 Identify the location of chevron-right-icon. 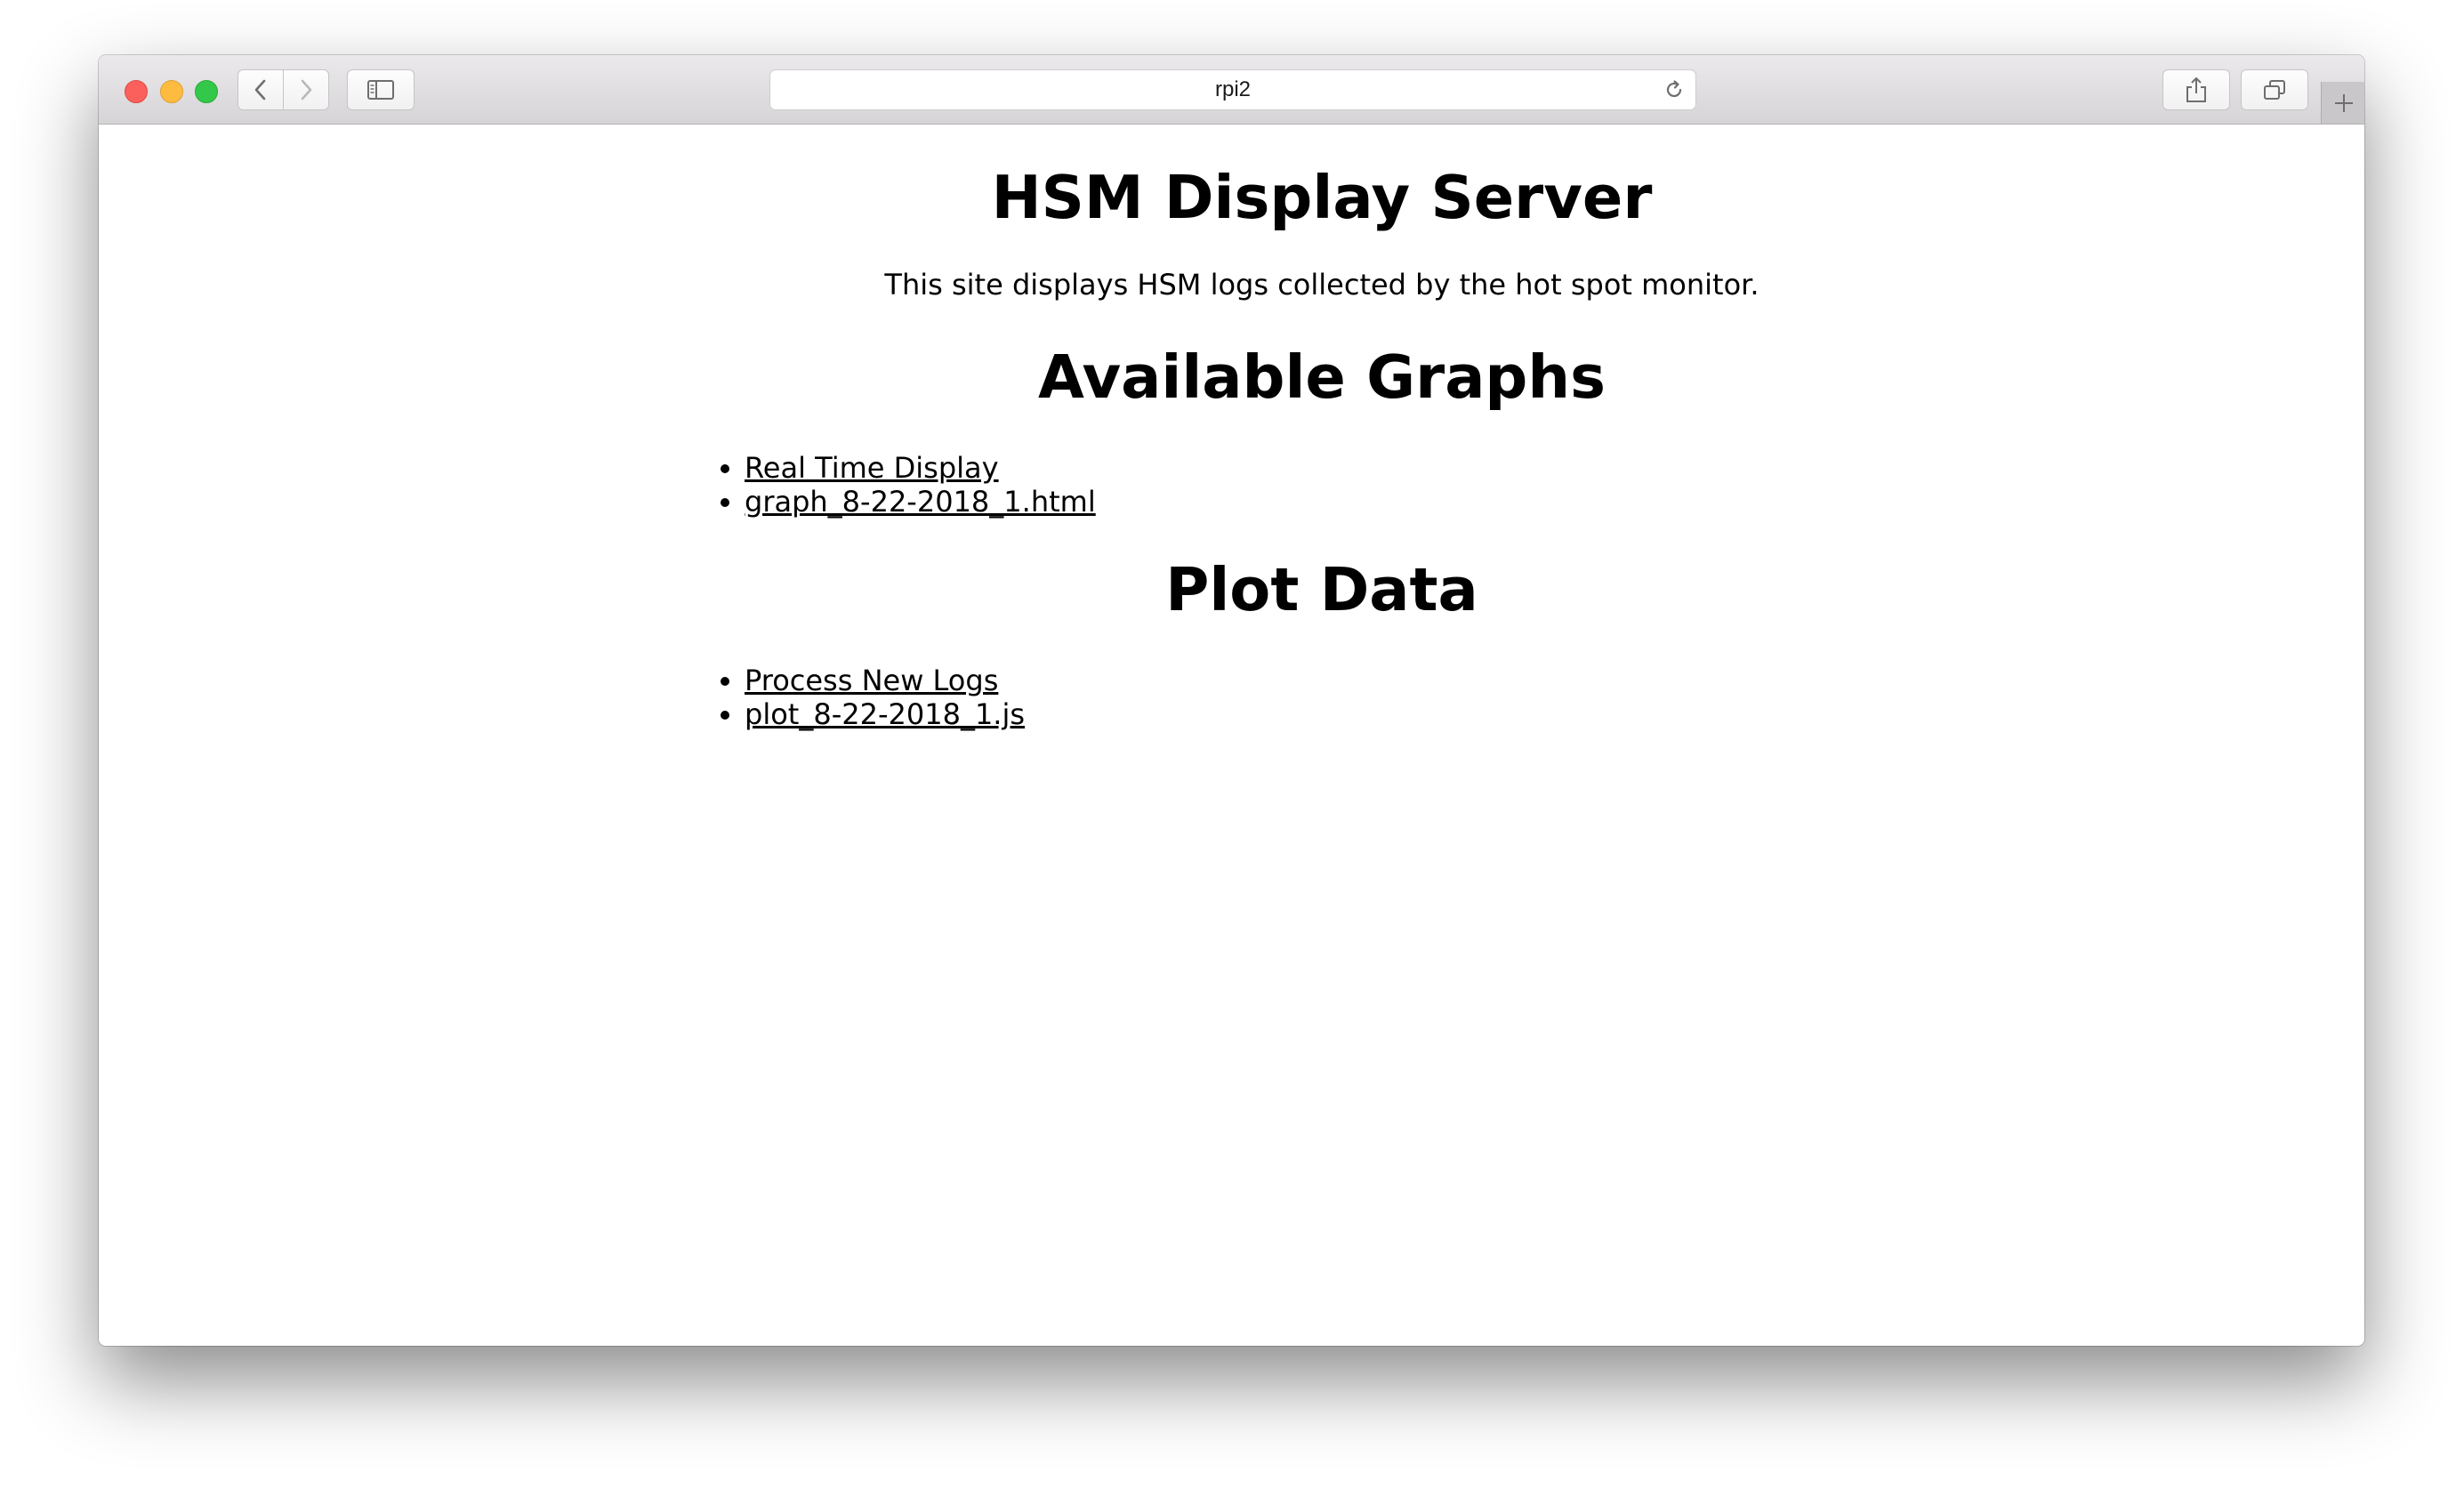
(307, 90).